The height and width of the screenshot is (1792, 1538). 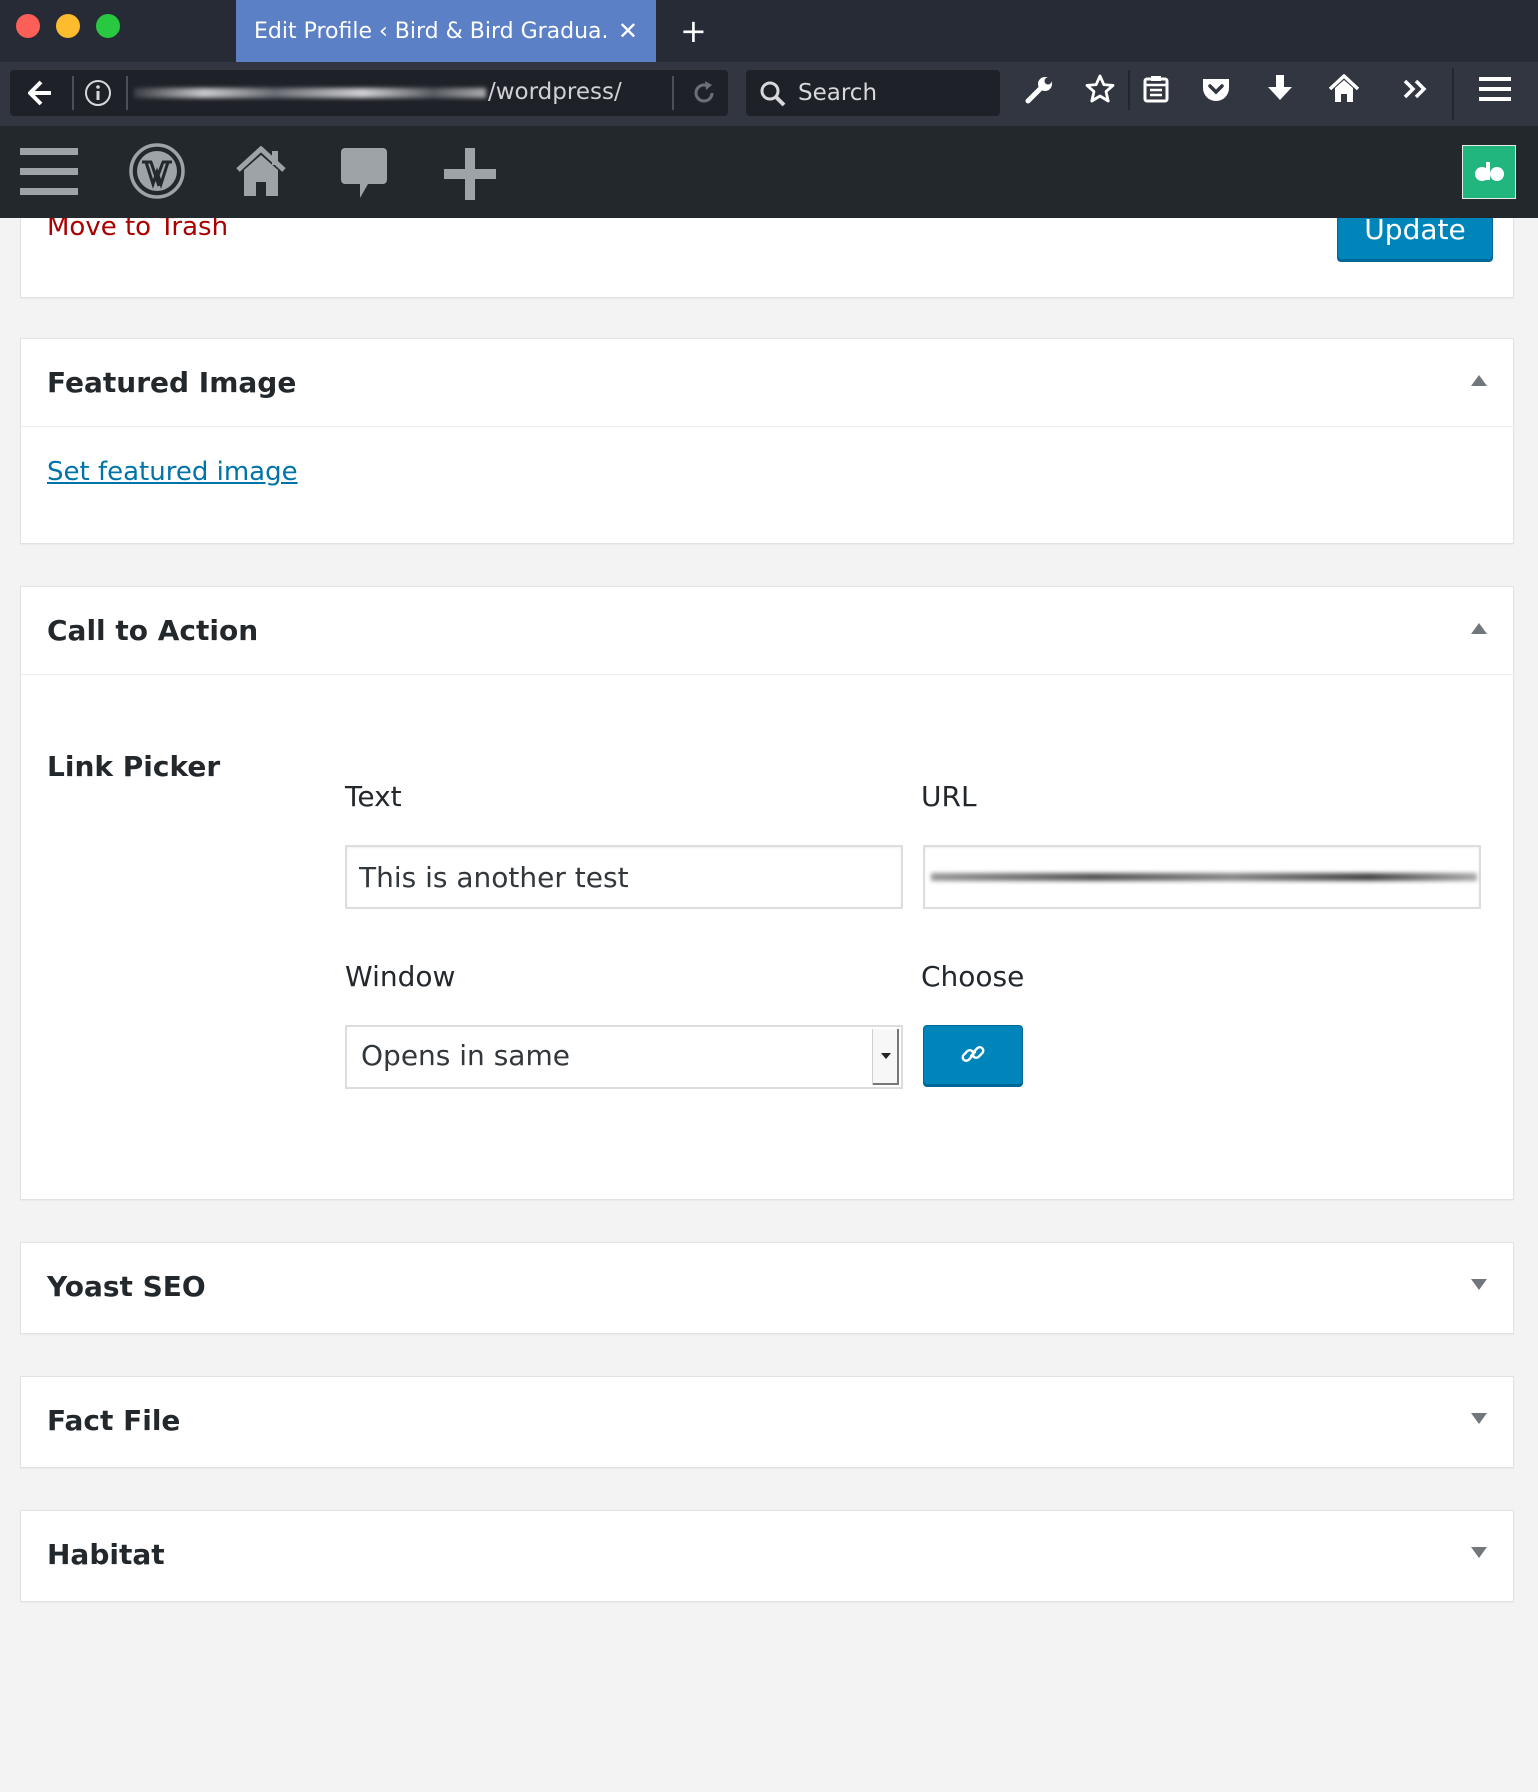 What do you see at coordinates (1489, 172) in the screenshot?
I see `avatar` at bounding box center [1489, 172].